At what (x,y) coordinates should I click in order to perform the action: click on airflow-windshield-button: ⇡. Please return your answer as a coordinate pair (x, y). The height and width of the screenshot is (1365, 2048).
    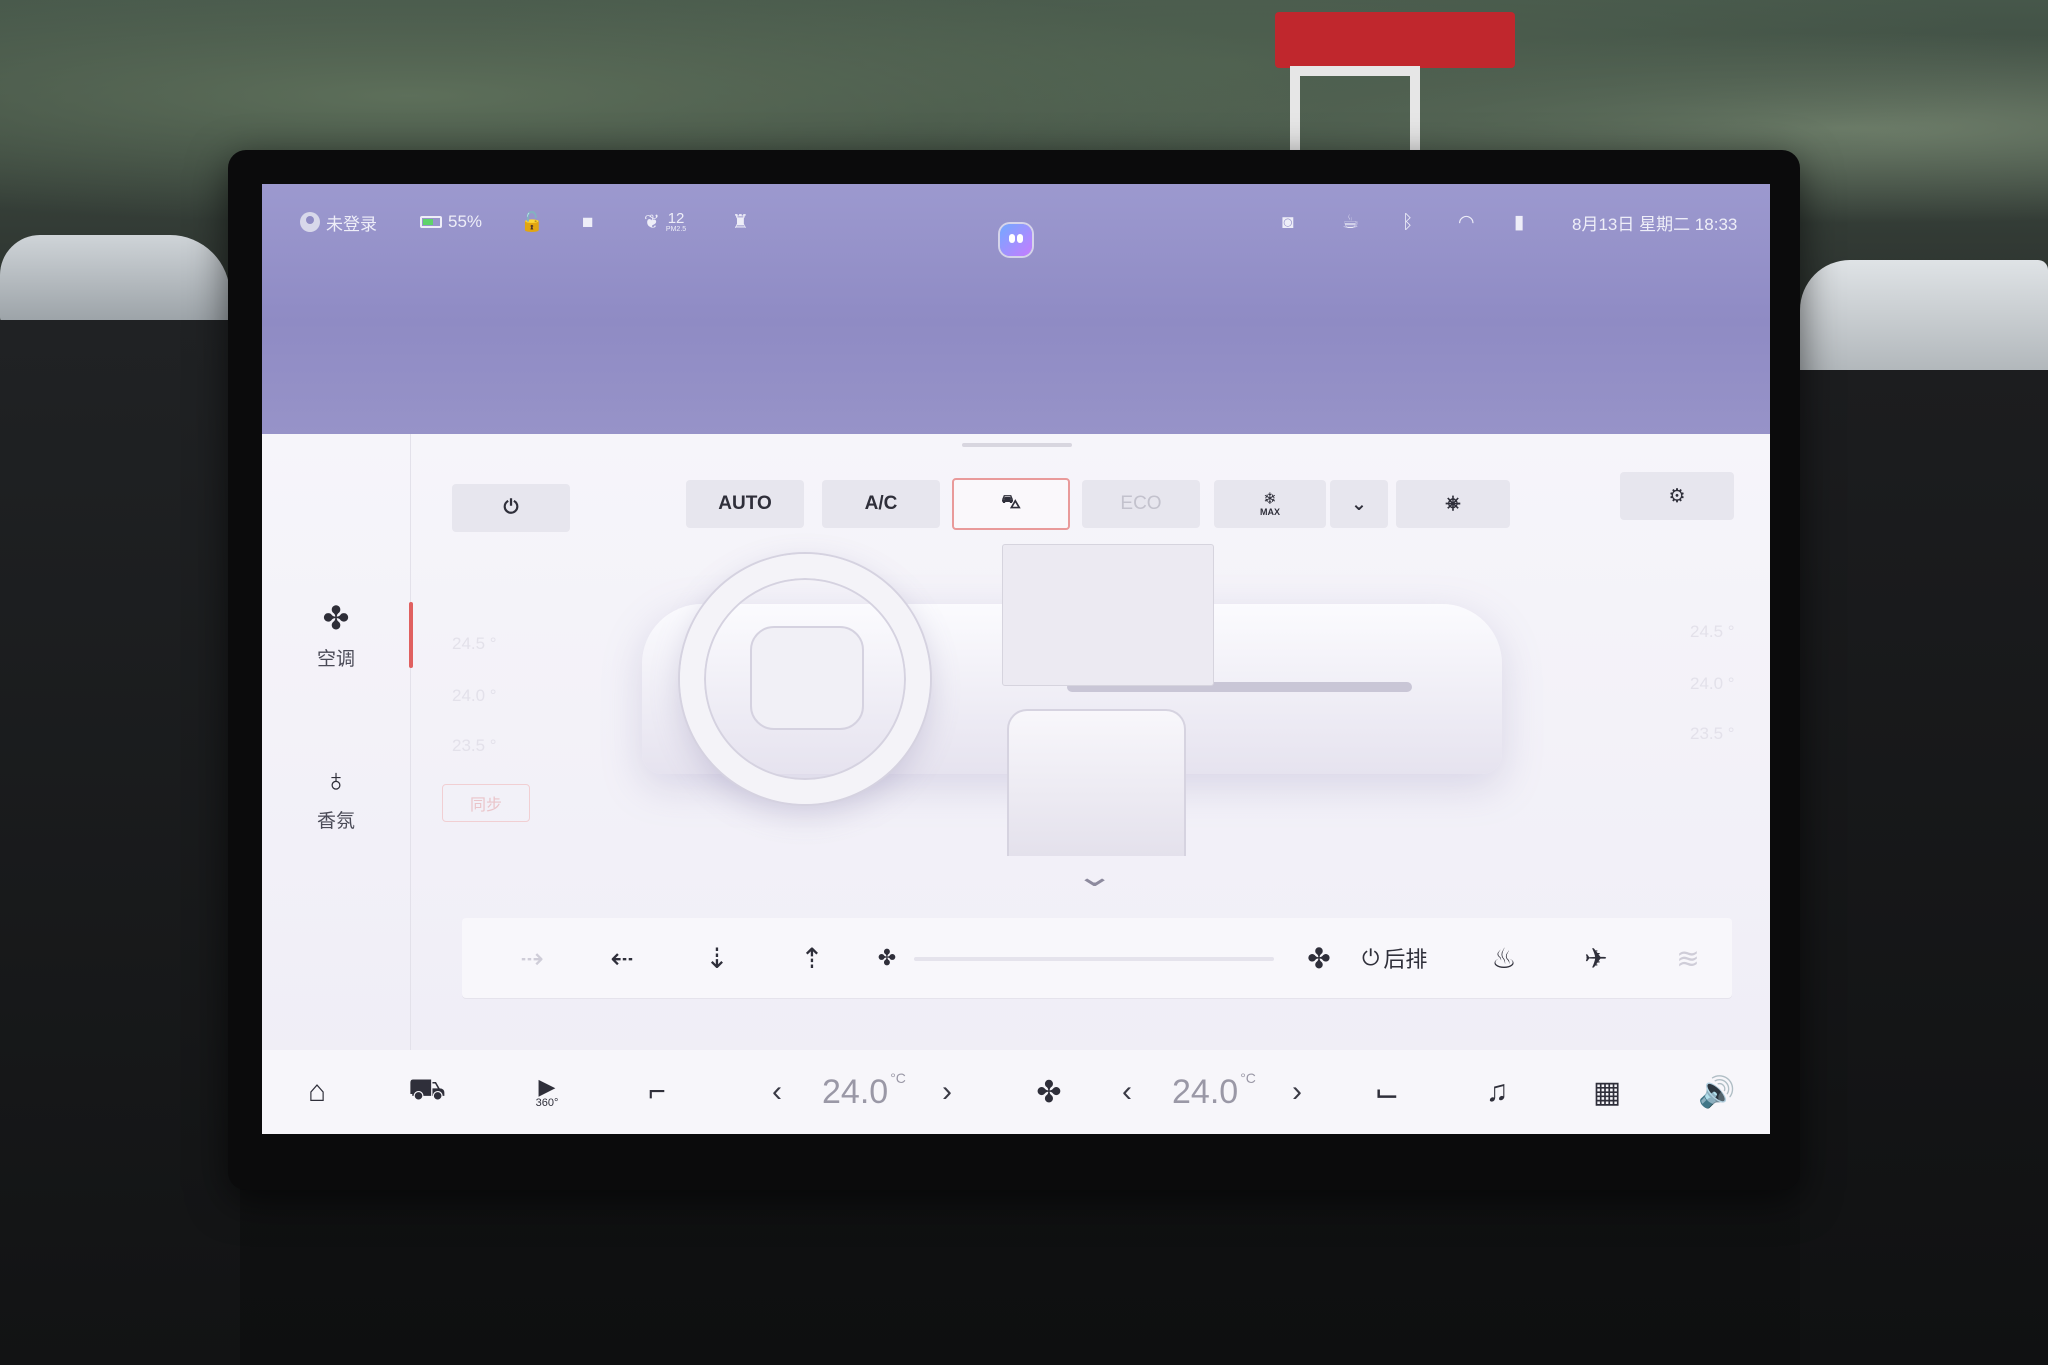
    Looking at the image, I should click on (812, 958).